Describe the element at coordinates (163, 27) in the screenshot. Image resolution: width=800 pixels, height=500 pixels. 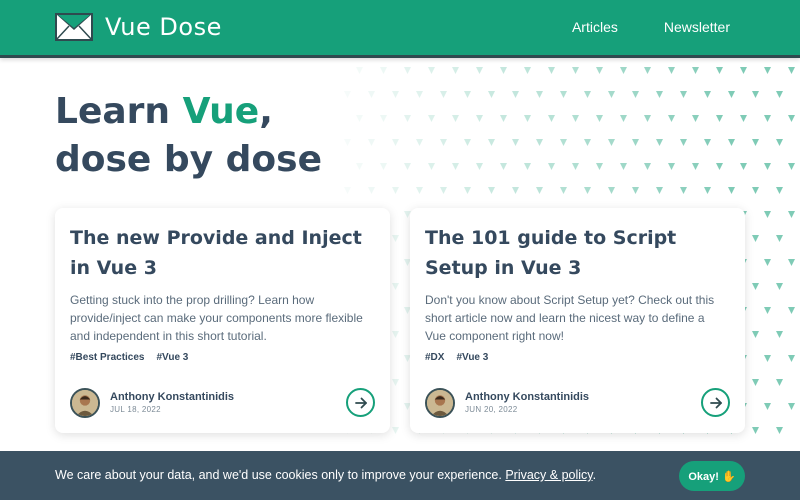
I see `brand-name: Vue Dose` at that location.